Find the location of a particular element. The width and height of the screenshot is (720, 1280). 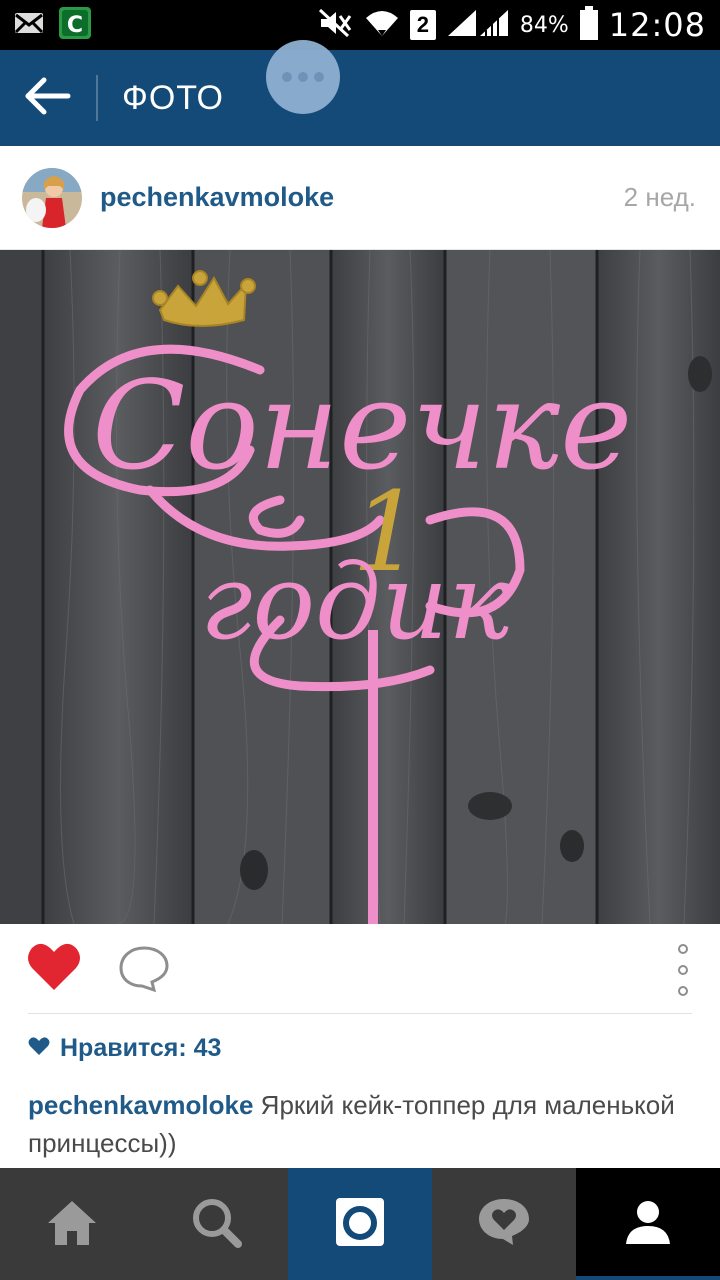

post-options-button is located at coordinates (683, 970).